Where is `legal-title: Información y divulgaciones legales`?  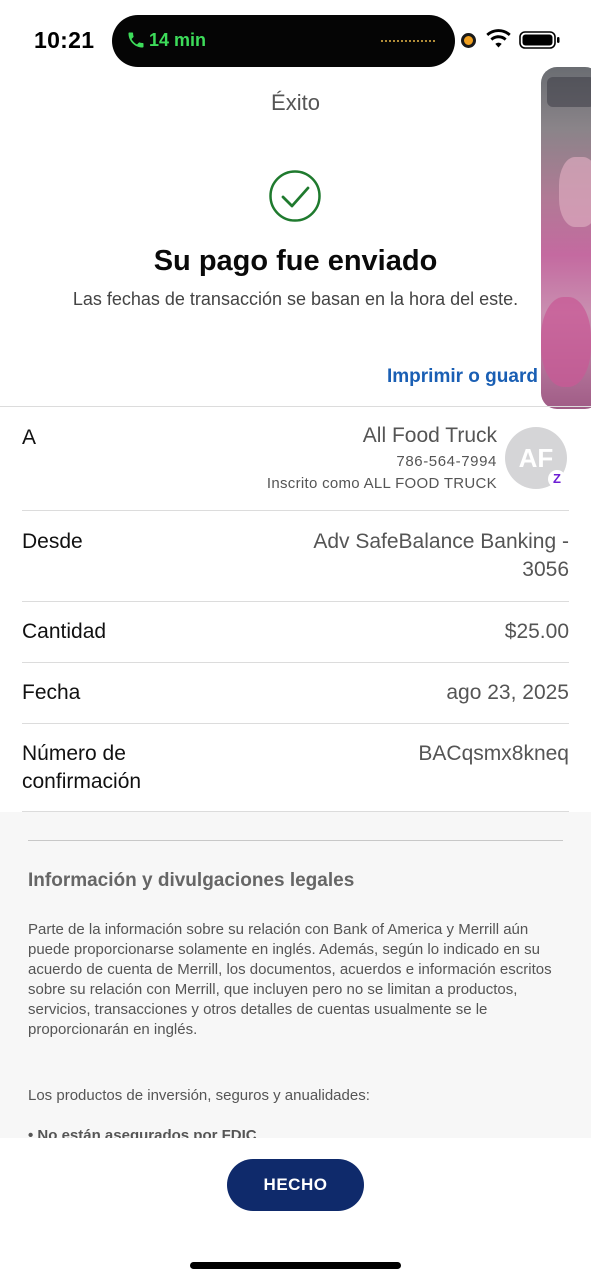 legal-title: Información y divulgaciones legales is located at coordinates (191, 880).